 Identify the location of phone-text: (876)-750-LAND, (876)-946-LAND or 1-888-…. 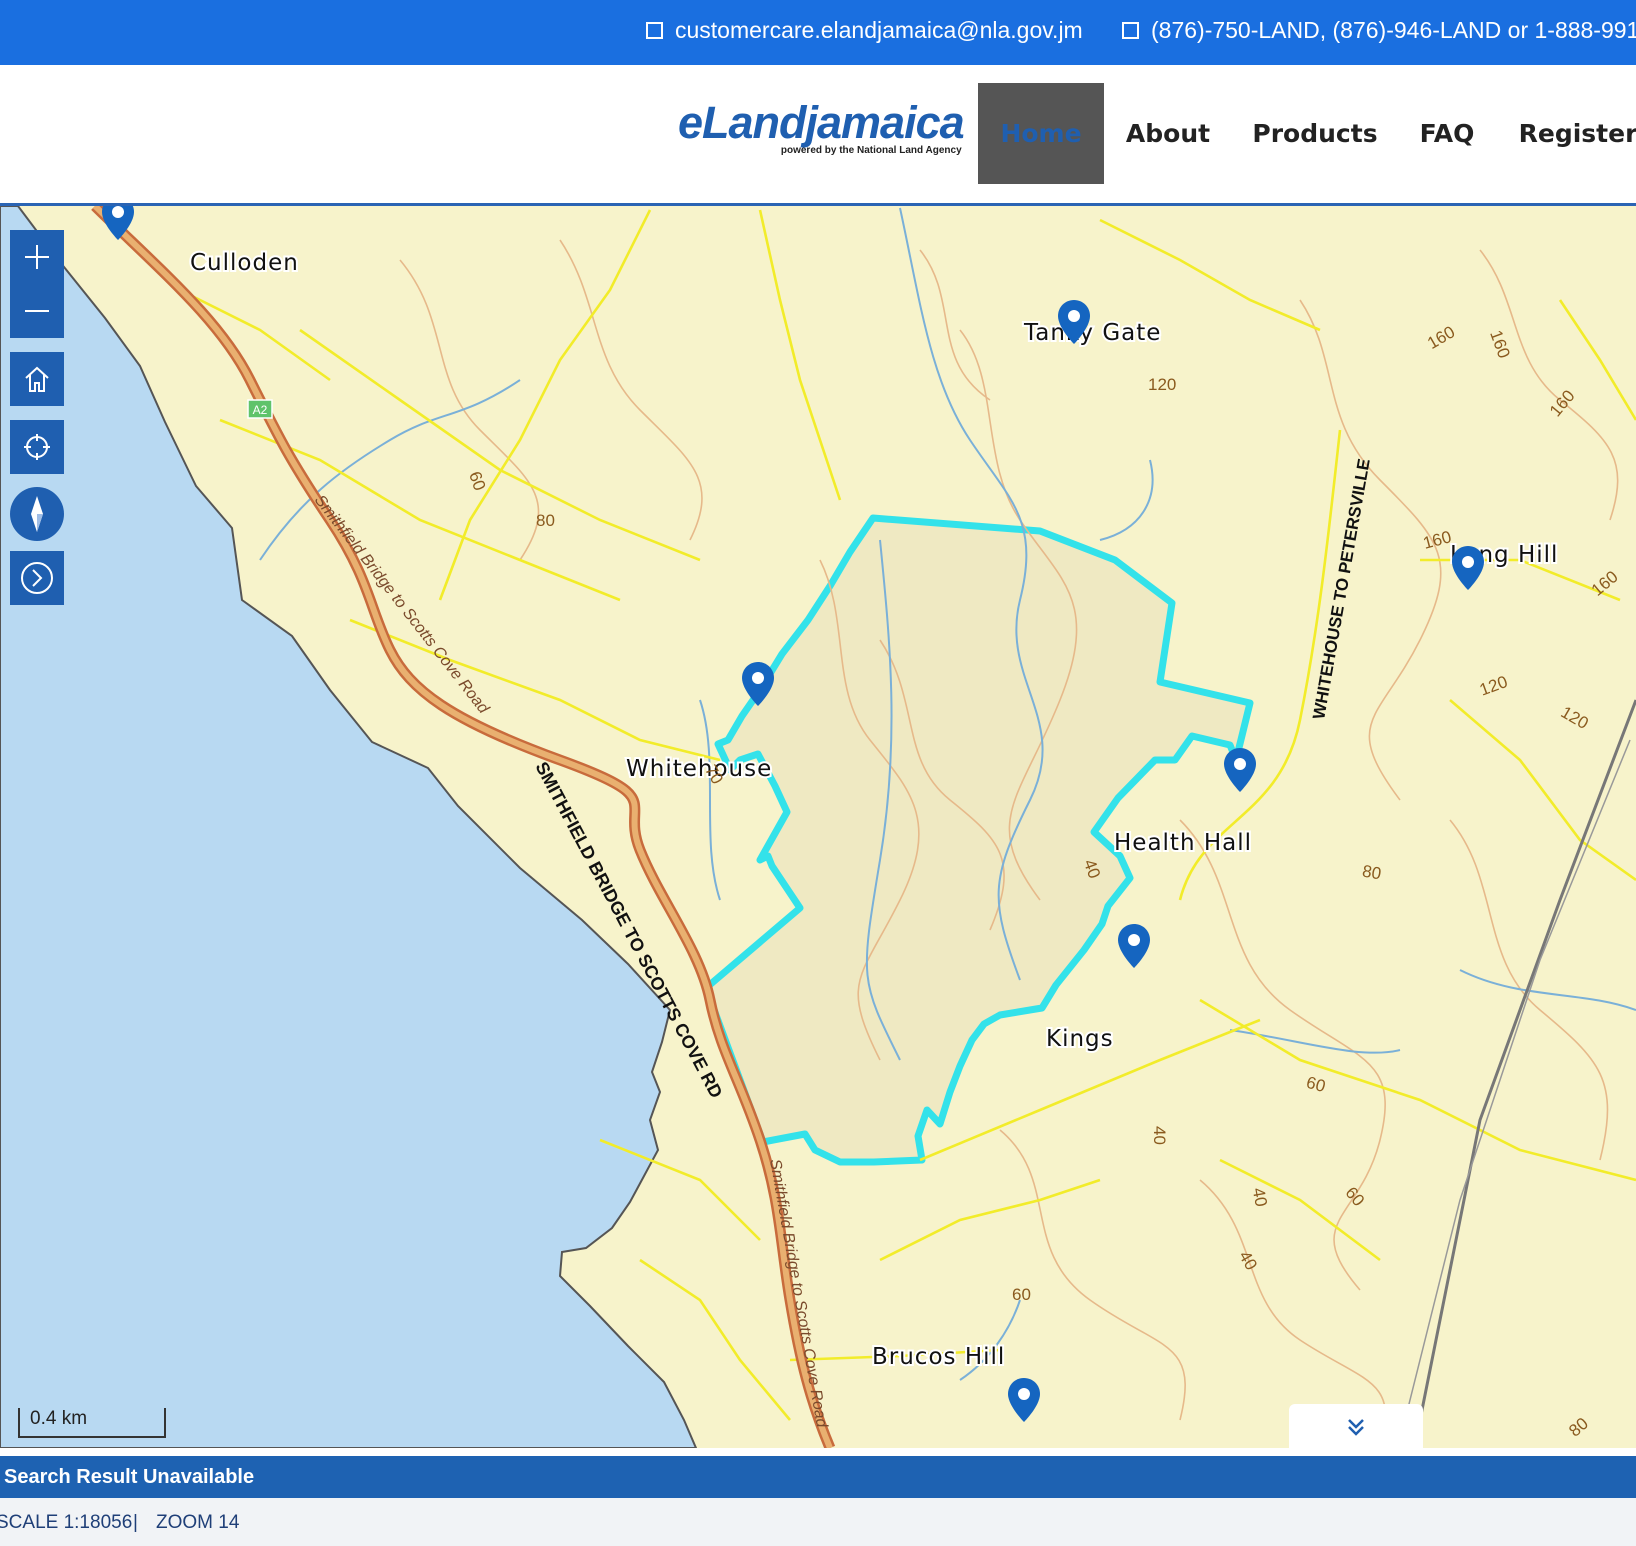
(1393, 30).